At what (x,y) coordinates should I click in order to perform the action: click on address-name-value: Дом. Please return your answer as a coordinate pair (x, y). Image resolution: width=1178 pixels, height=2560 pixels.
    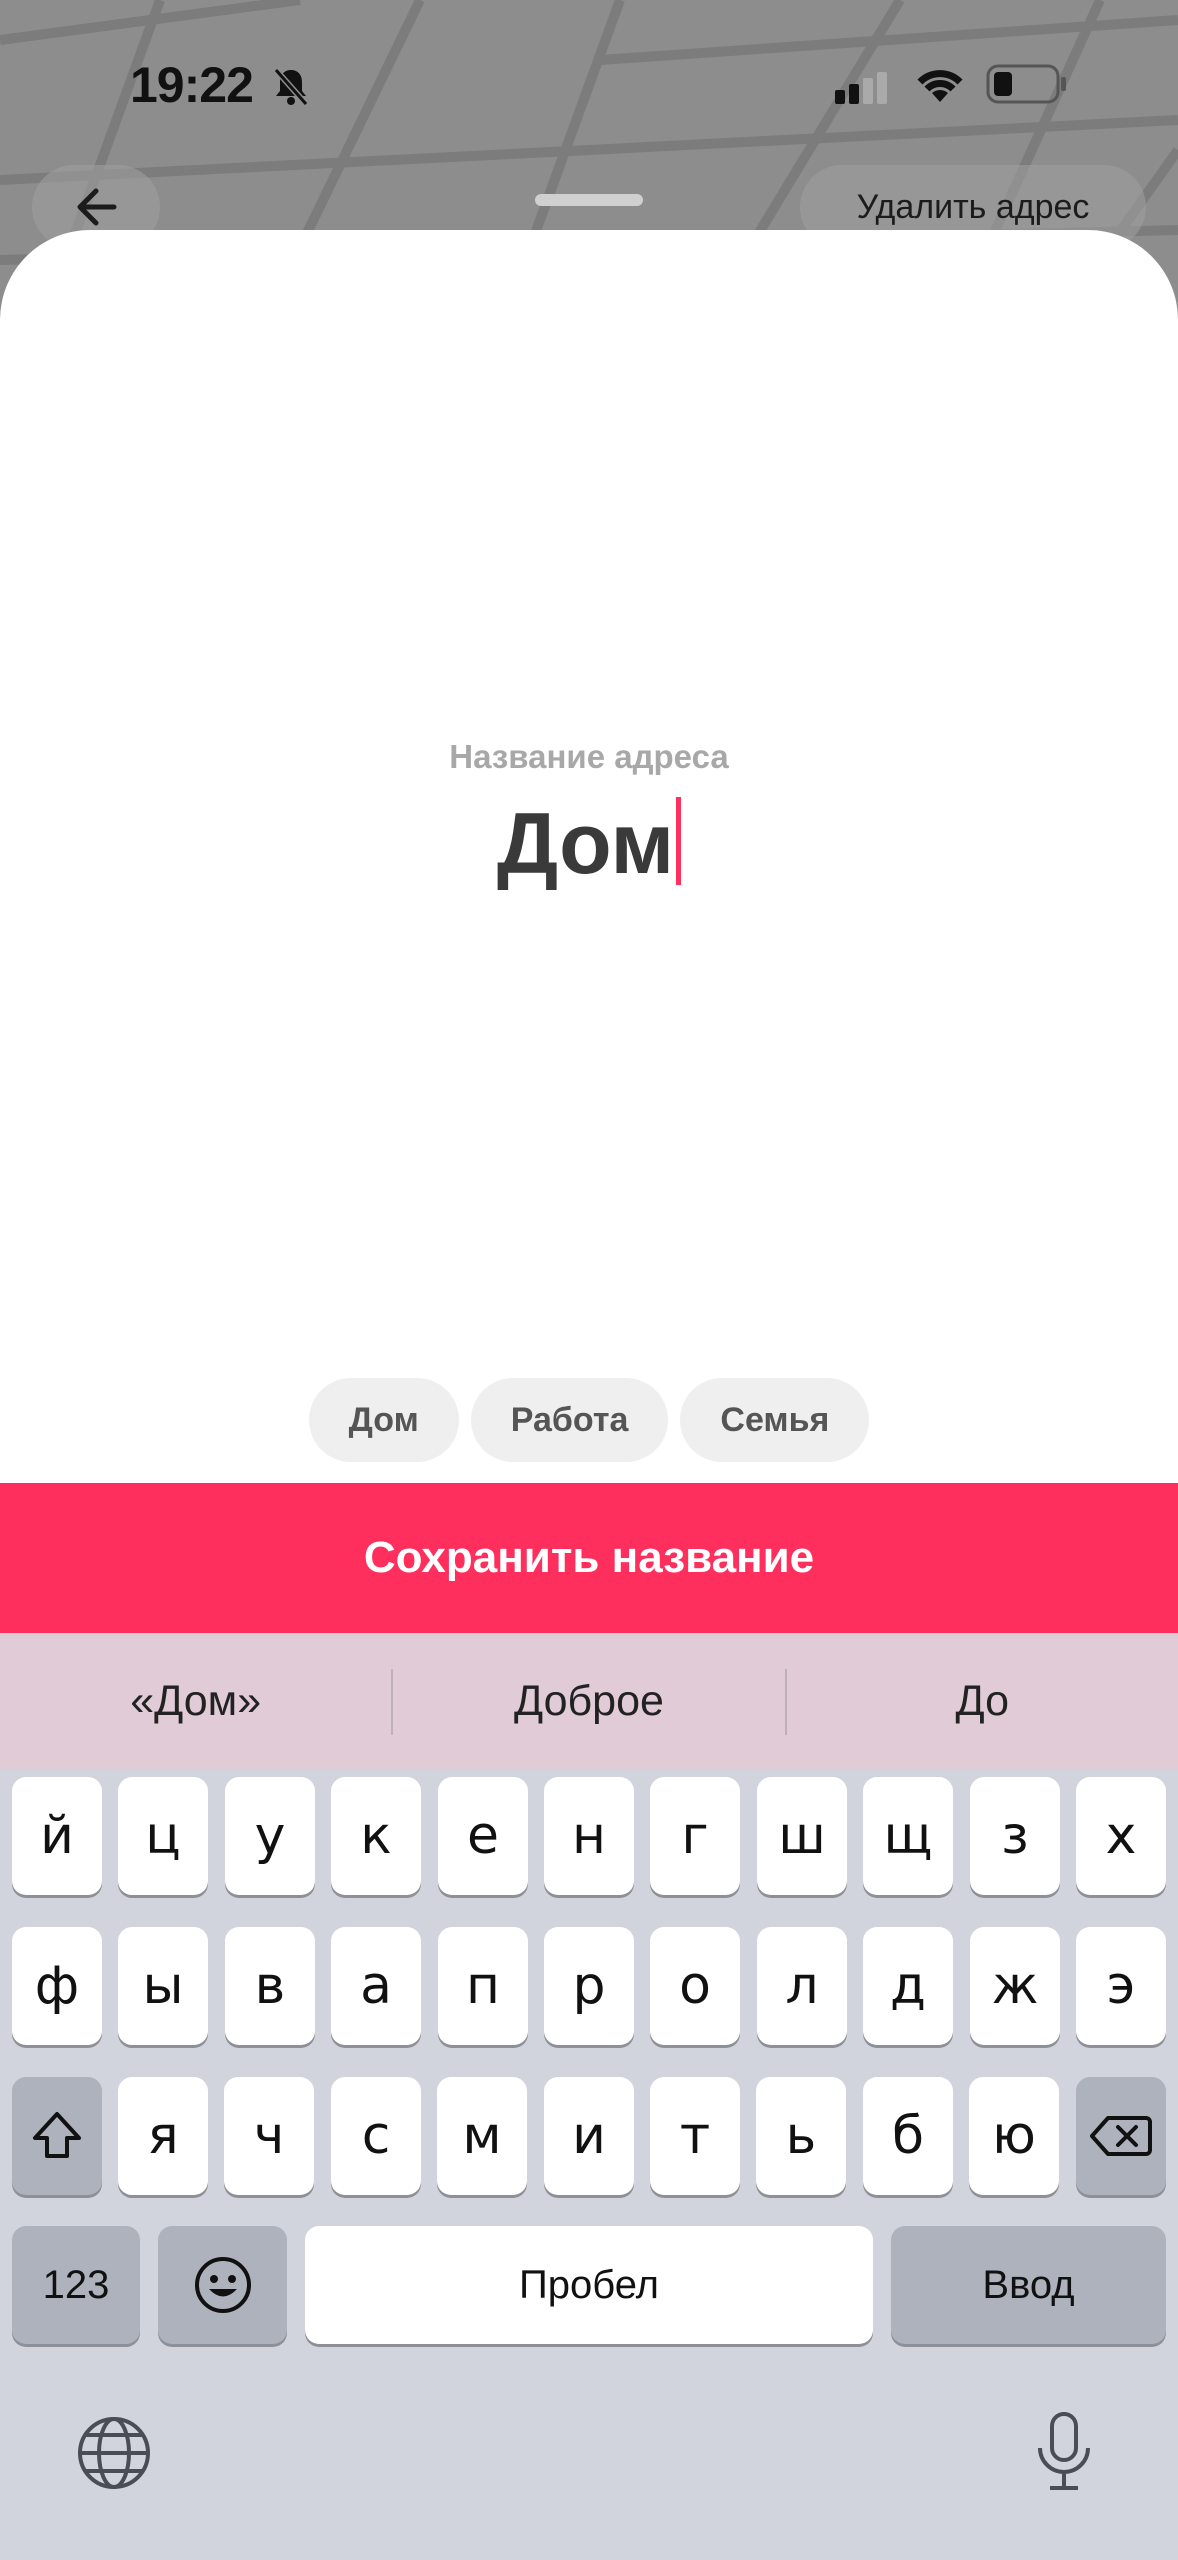
    Looking at the image, I should click on (585, 844).